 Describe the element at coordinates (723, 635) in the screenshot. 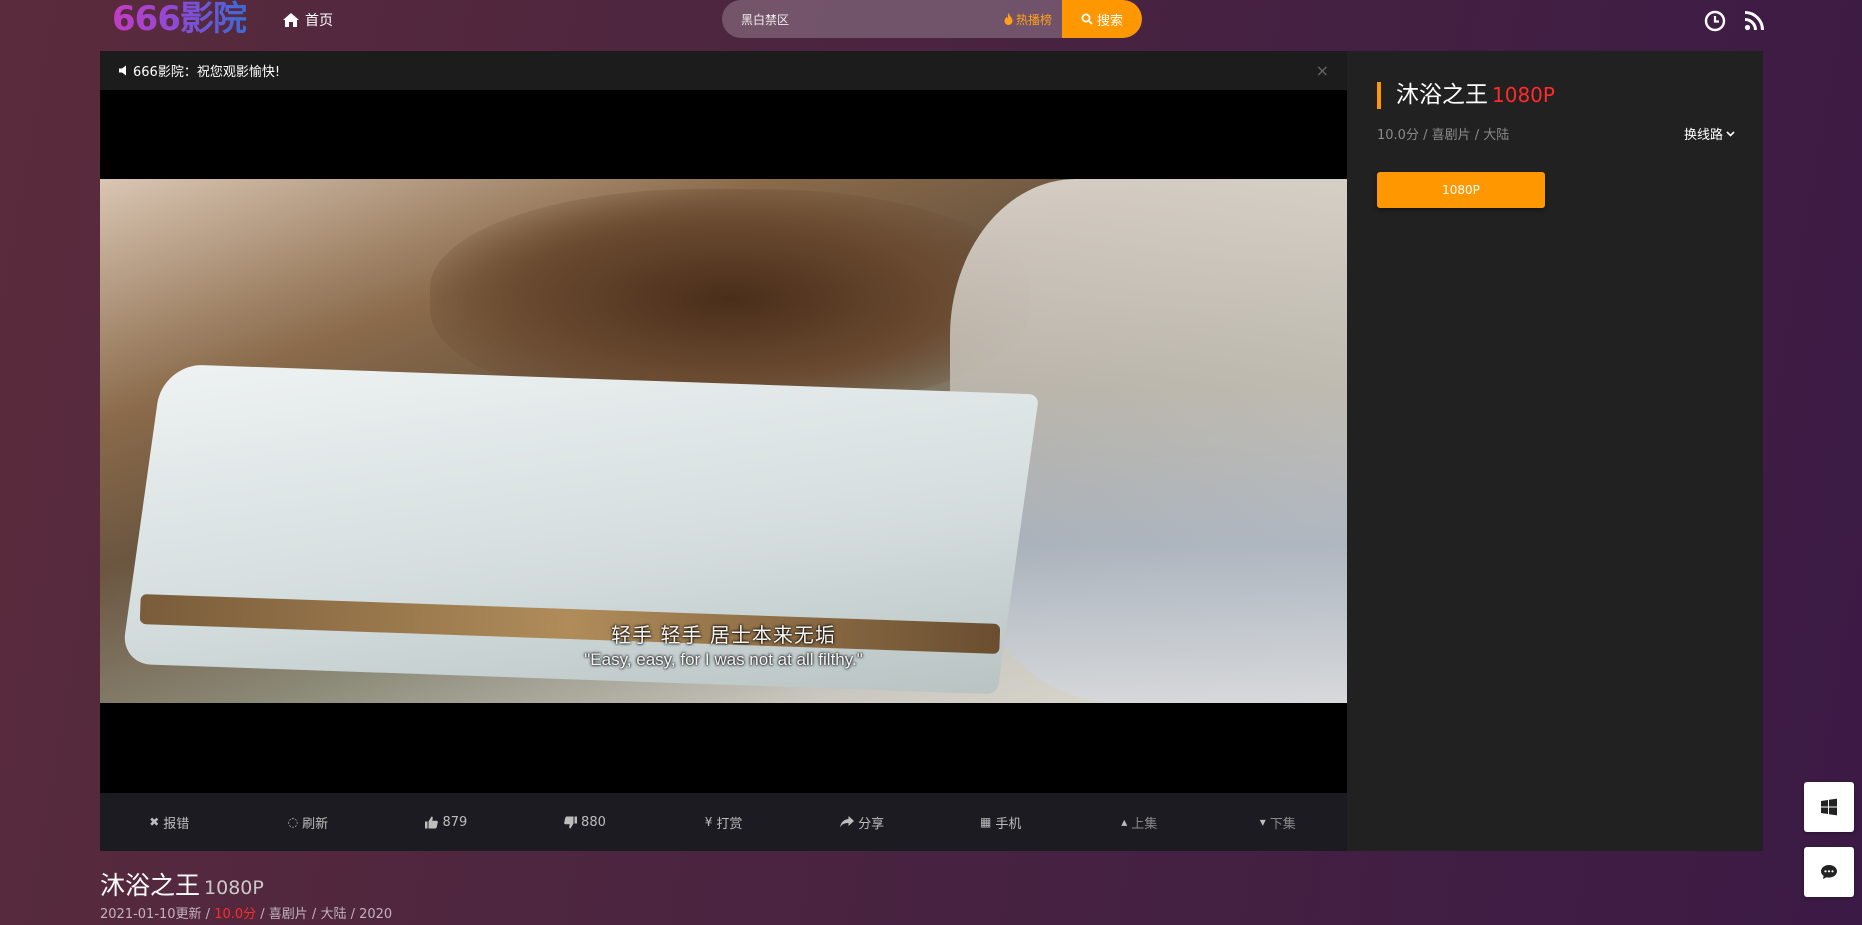

I see `subtitle-chinese: 轻手 轻手 居士本来无垢` at that location.